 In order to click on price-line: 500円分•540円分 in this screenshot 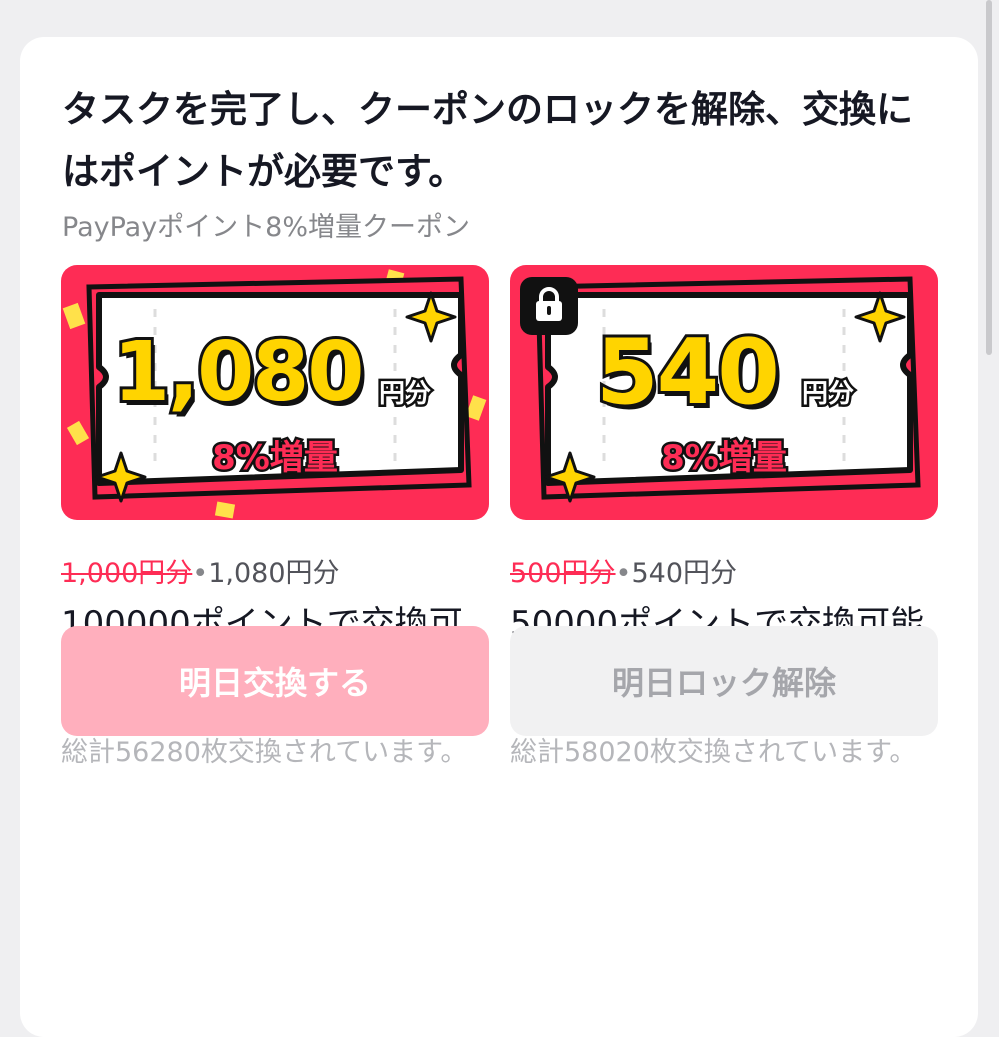, I will do `click(623, 570)`.